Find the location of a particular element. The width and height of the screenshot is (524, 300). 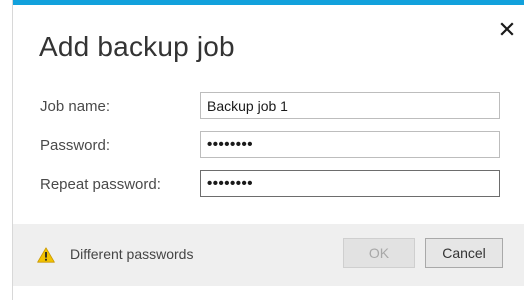

repeat-password-input is located at coordinates (350, 183).